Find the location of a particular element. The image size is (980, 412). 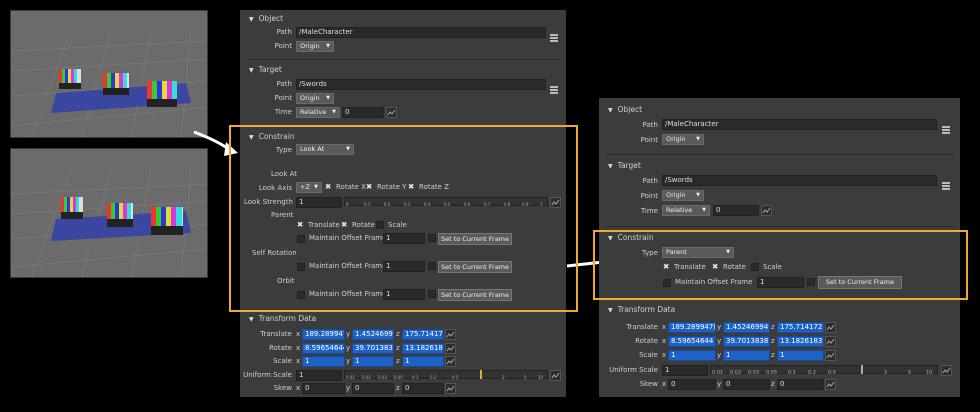

constrain-highlight-box is located at coordinates (780, 265).